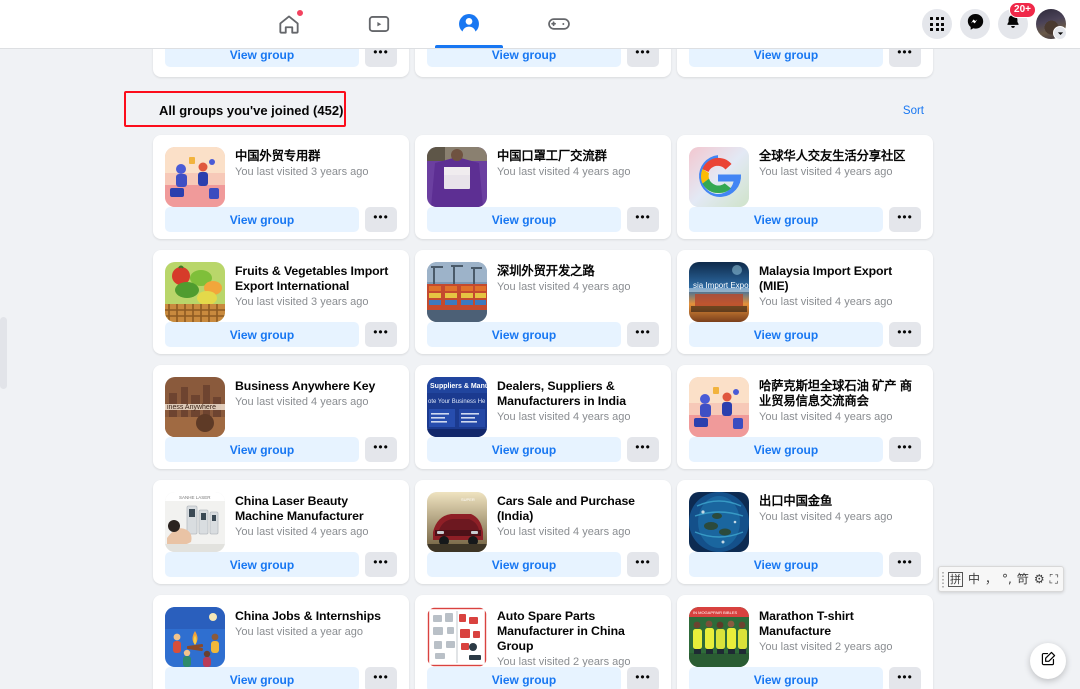 The image size is (1080, 689). What do you see at coordinates (1060, 33) in the screenshot?
I see `chevron-down-icon` at bounding box center [1060, 33].